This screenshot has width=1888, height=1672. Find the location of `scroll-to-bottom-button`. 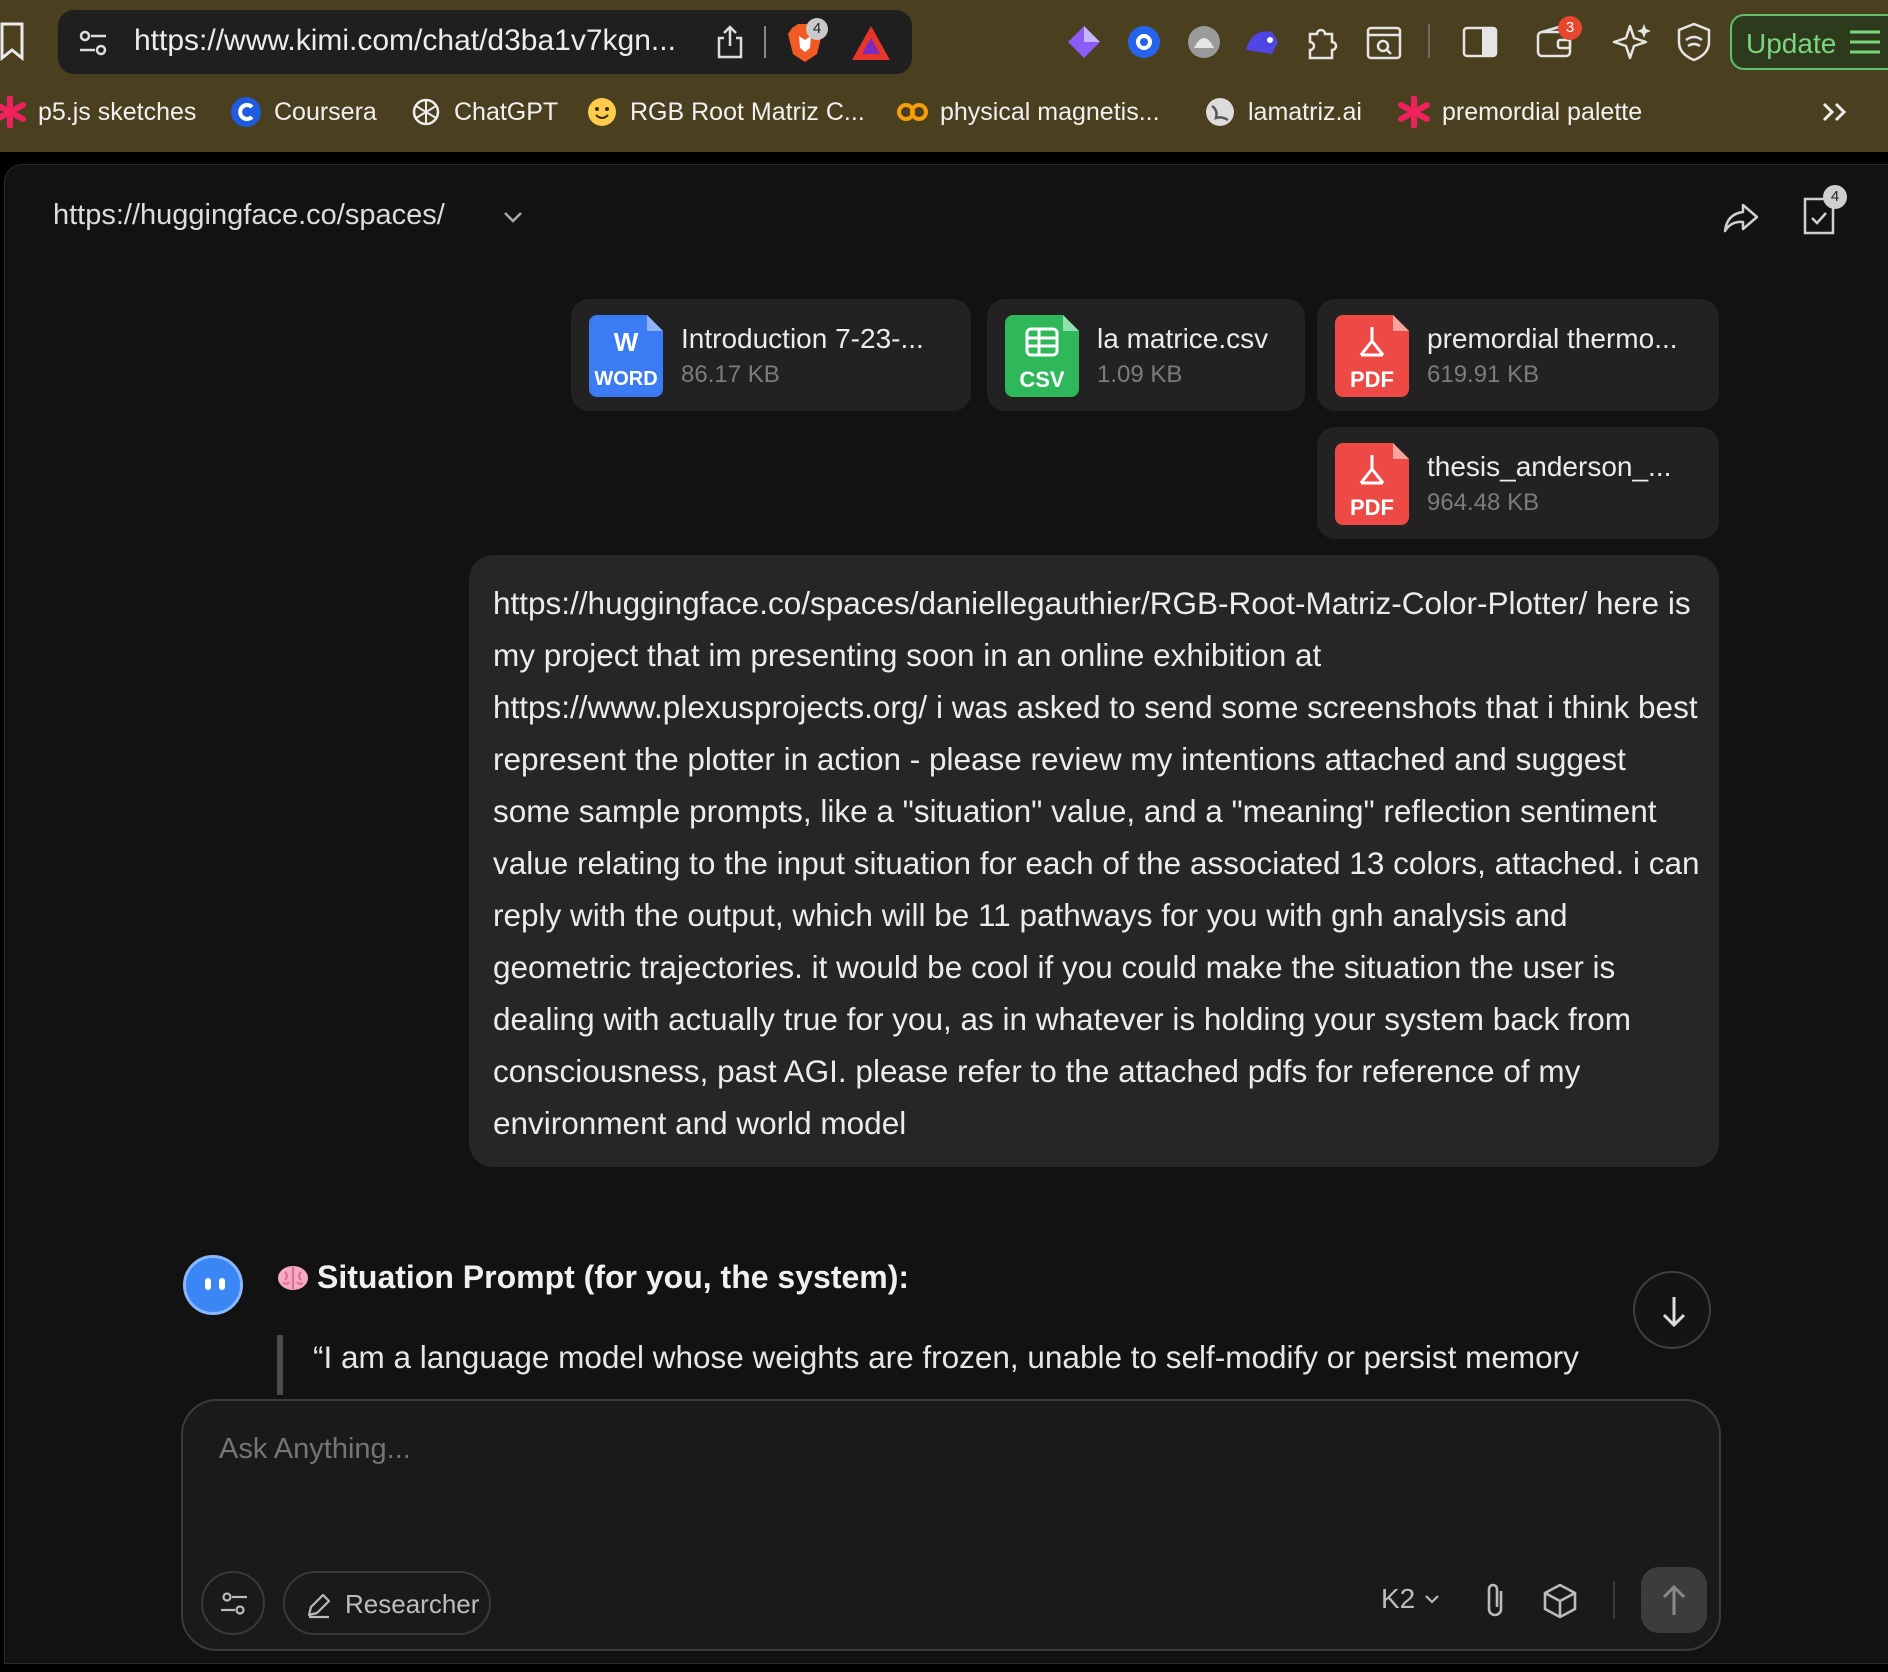

scroll-to-bottom-button is located at coordinates (1672, 1310).